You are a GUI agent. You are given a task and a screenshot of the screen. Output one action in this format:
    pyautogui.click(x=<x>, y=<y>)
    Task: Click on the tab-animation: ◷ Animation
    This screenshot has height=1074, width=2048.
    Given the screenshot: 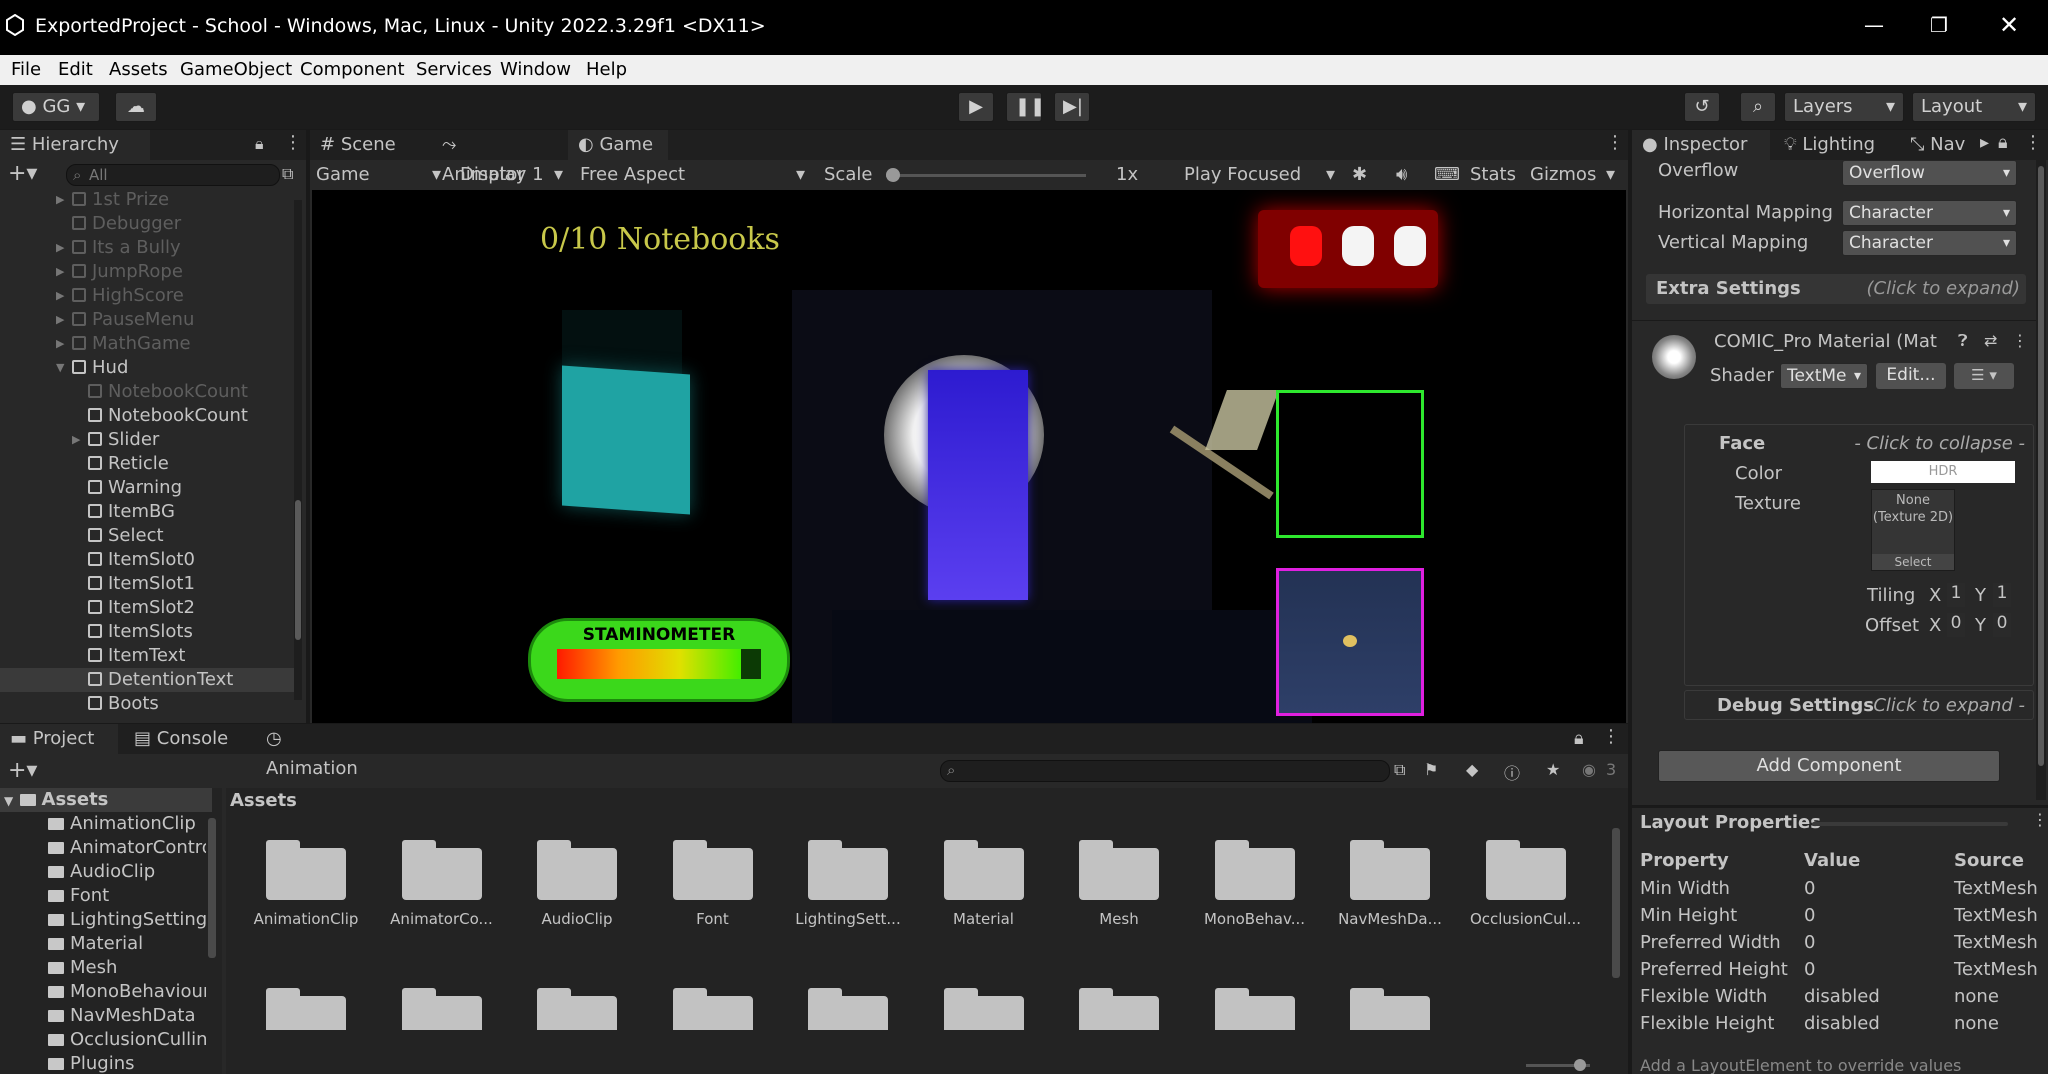 What is the action you would take?
    pyautogui.click(x=321, y=751)
    